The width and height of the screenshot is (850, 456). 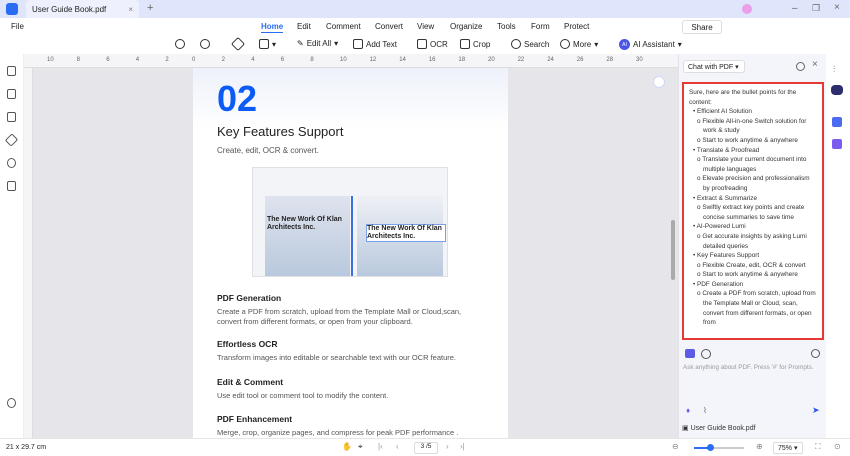 I want to click on tab-view: View, so click(x=425, y=26).